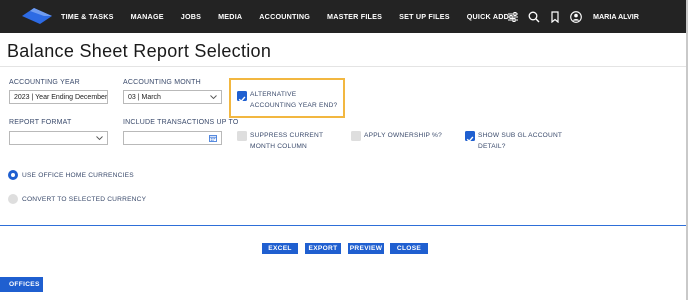  I want to click on menu-media: MEDIA, so click(230, 16).